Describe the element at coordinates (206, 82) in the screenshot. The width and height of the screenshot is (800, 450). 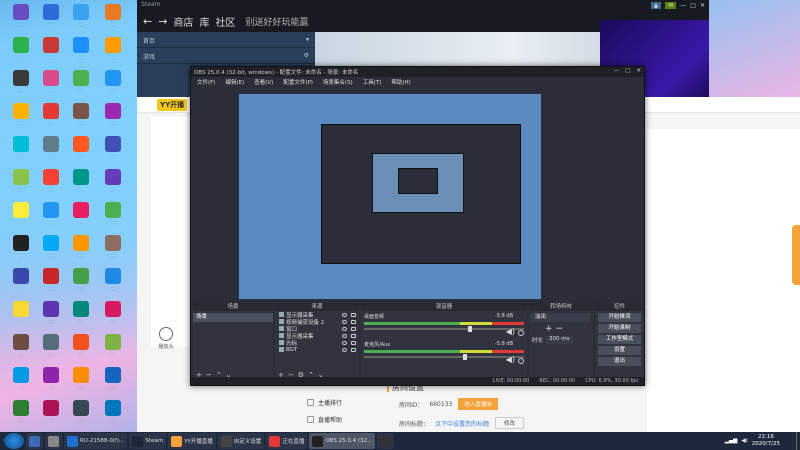
I see `menu-item: 文件(F)` at that location.